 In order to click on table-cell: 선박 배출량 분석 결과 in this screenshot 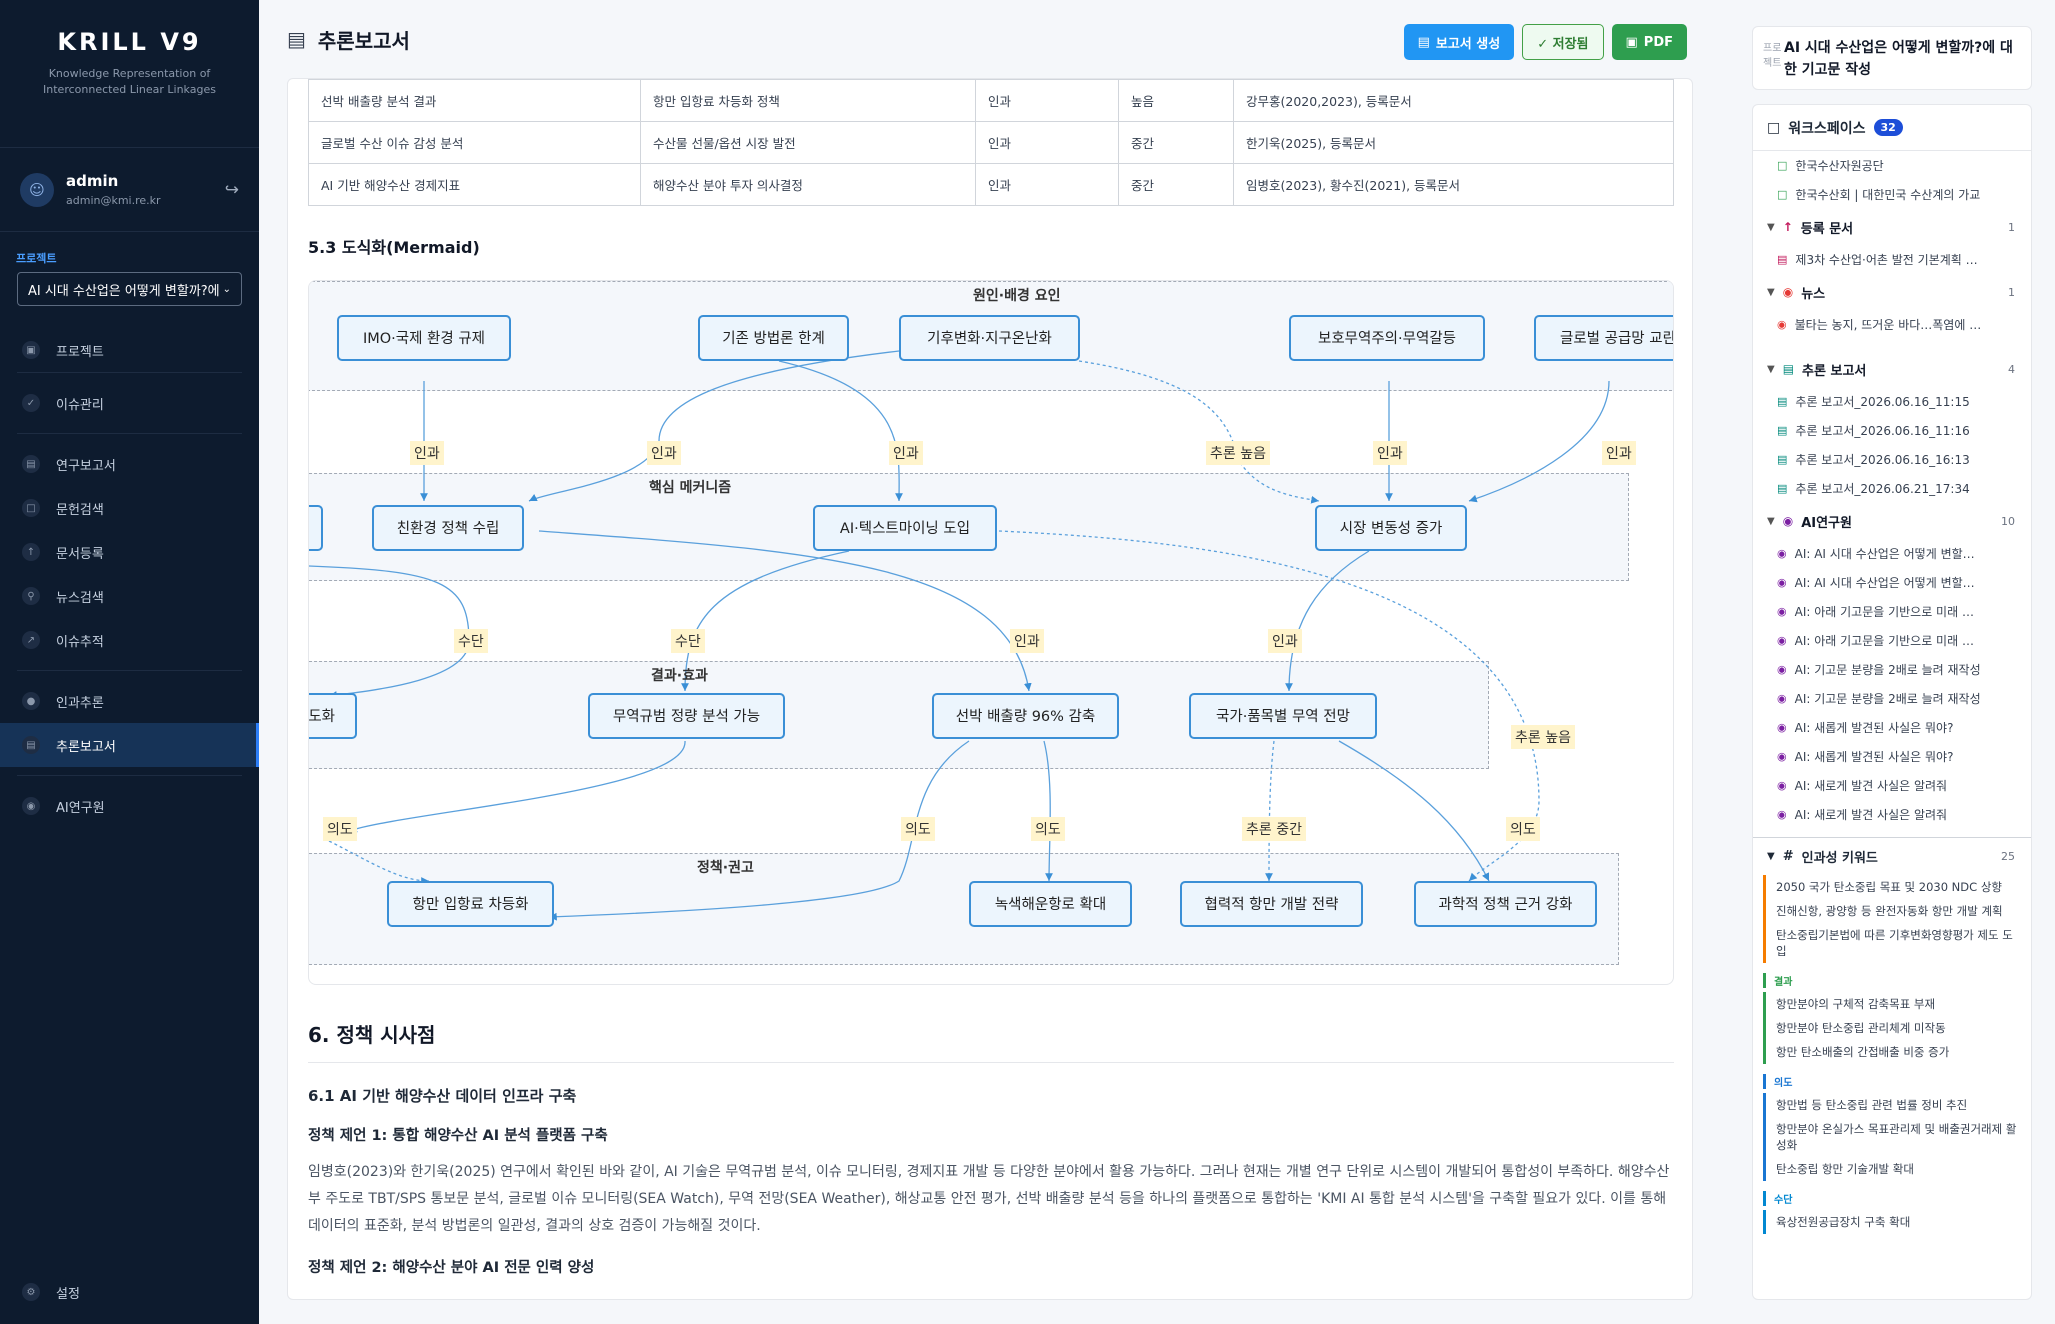, I will do `click(474, 100)`.